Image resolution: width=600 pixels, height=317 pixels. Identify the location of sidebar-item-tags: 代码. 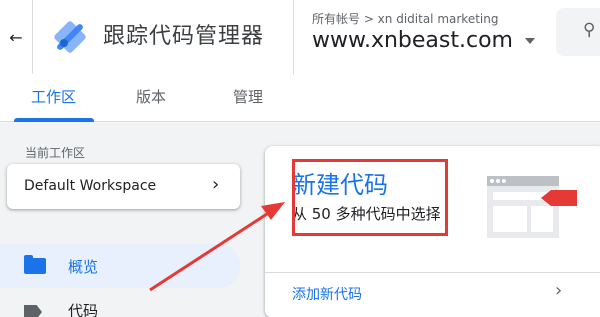
(120, 302).